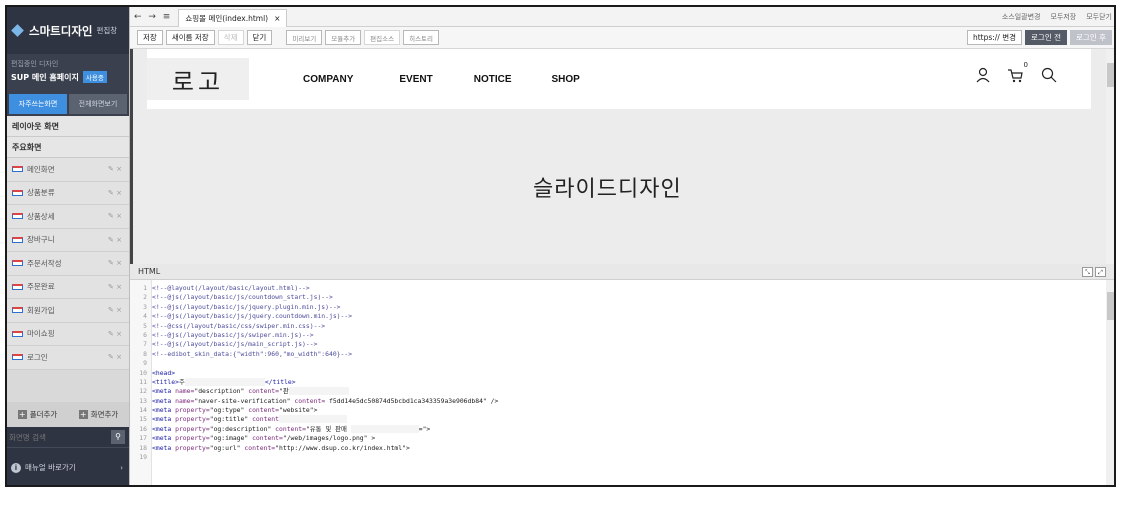  I want to click on code-panel-header: HTML ⤡ ⤢, so click(622, 272).